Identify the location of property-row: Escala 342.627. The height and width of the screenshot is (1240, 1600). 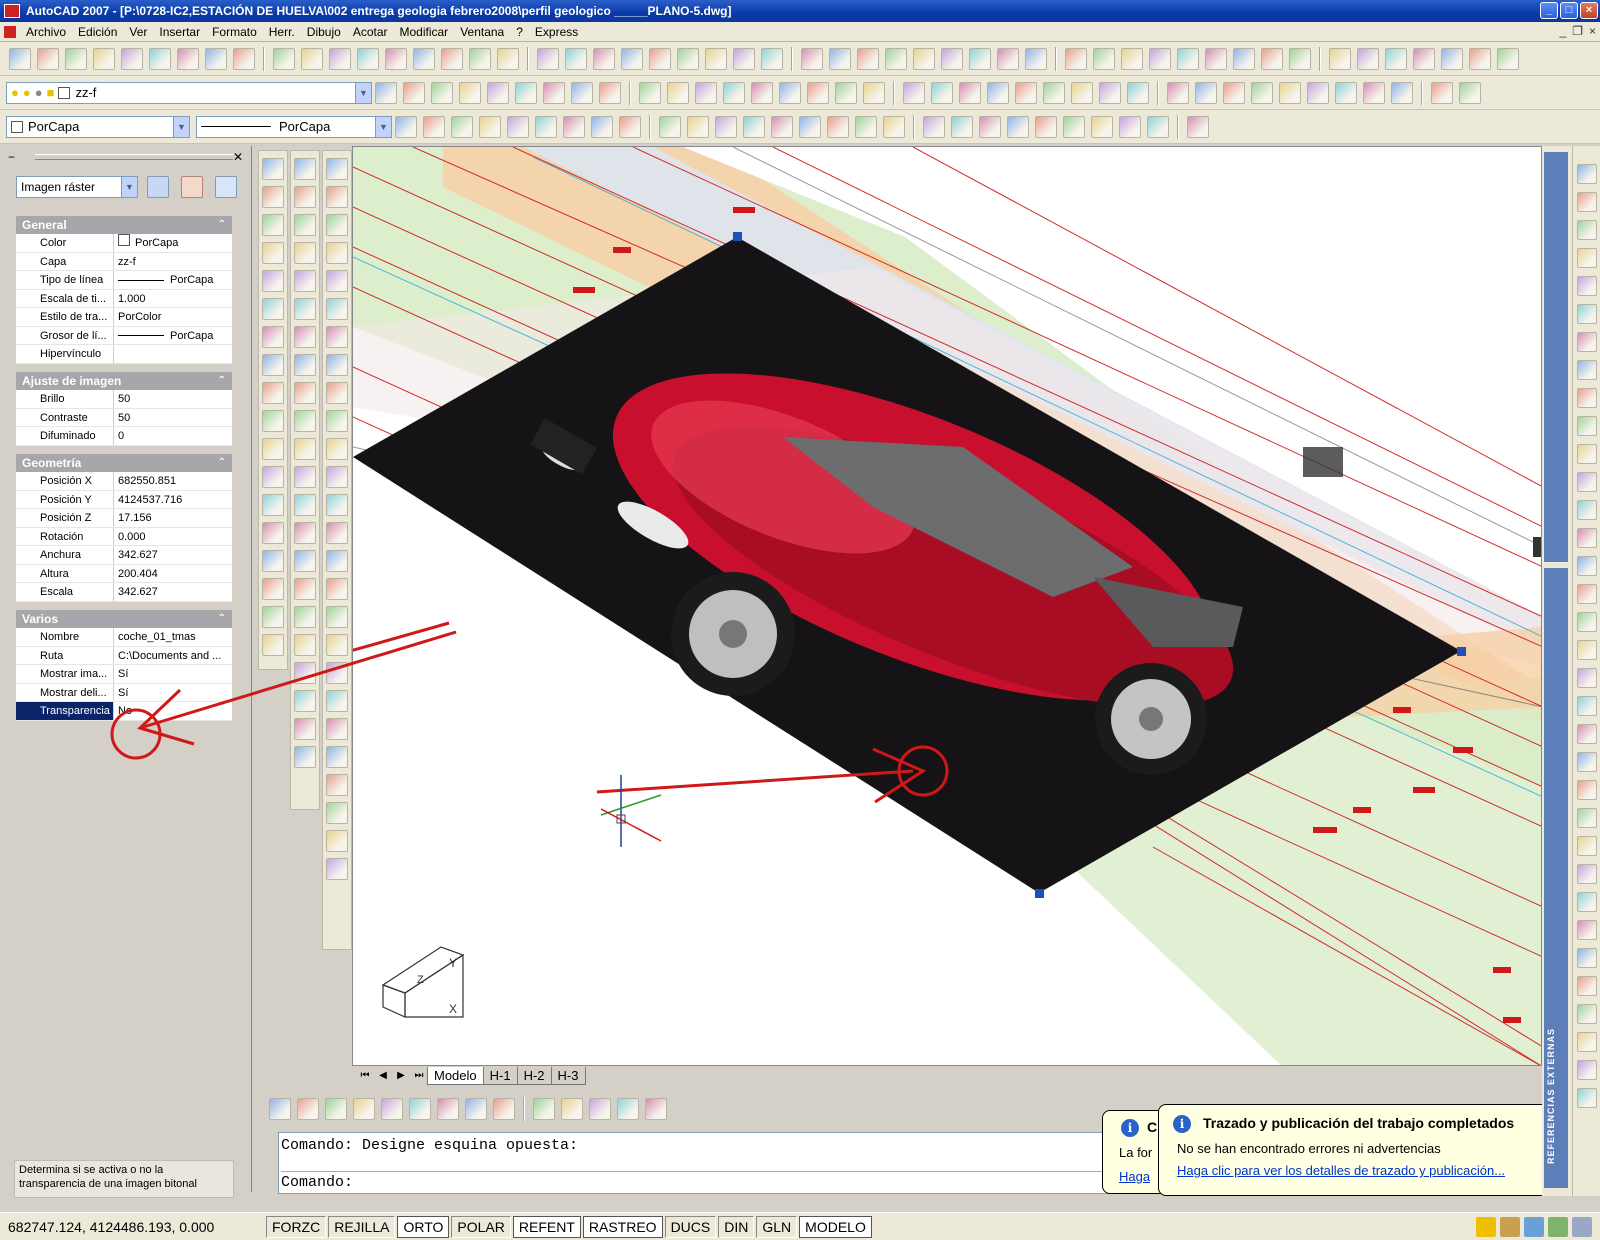
(124, 592).